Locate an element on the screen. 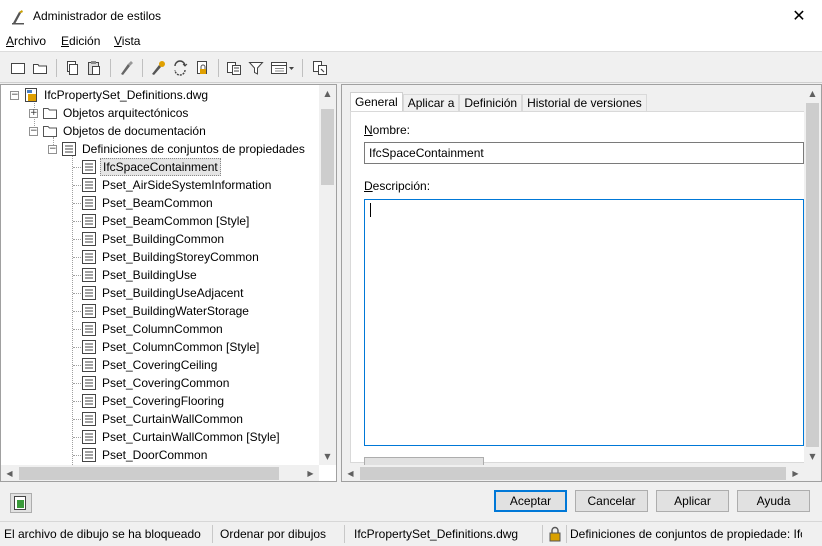  close-button: ✕ is located at coordinates (799, 16).